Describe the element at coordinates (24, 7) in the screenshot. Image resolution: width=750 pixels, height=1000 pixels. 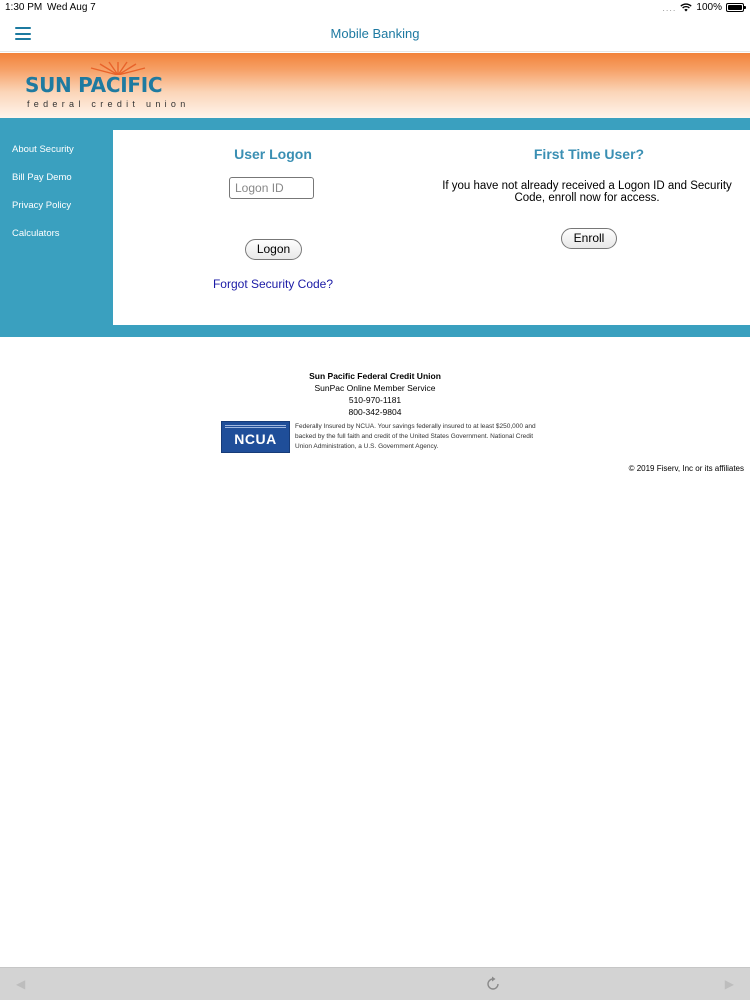
I see `status-time: 1:30 PM` at that location.